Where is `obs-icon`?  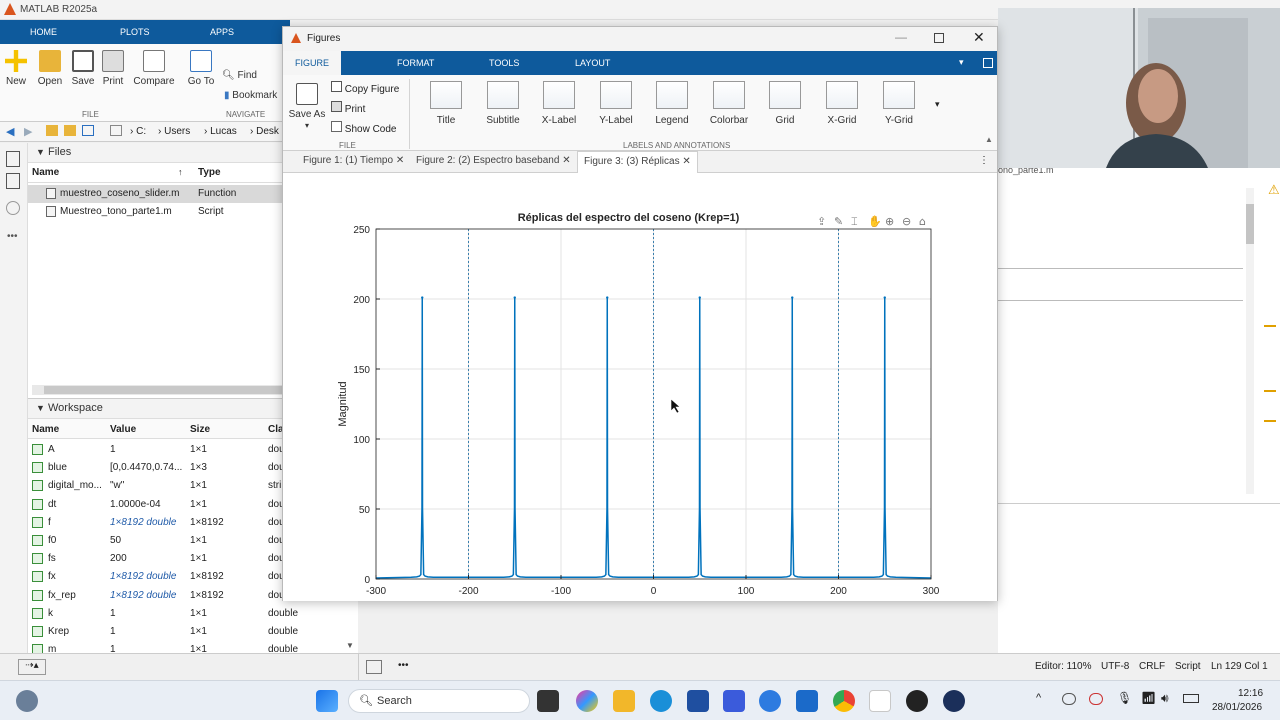
obs-icon is located at coordinates (917, 701).